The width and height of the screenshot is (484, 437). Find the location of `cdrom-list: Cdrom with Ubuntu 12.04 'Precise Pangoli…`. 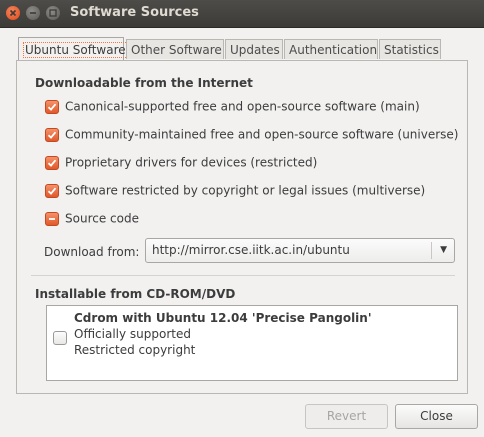

cdrom-list: Cdrom with Ubuntu 12.04 'Precise Pangoli… is located at coordinates (252, 343).